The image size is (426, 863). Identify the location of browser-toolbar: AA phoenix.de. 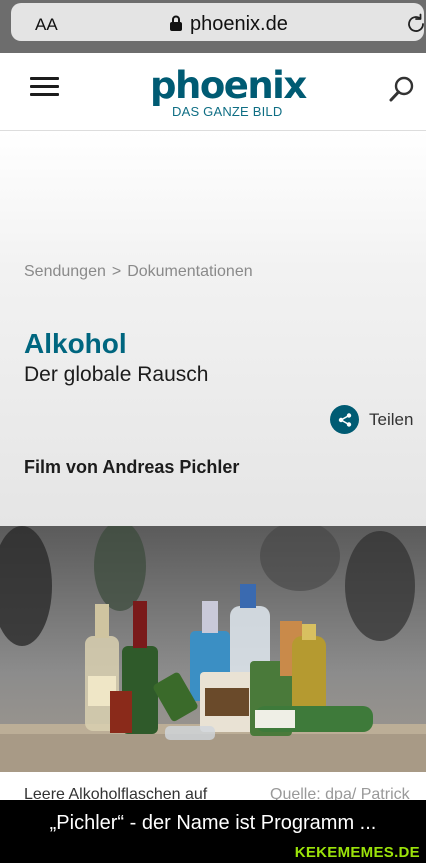
(213, 26).